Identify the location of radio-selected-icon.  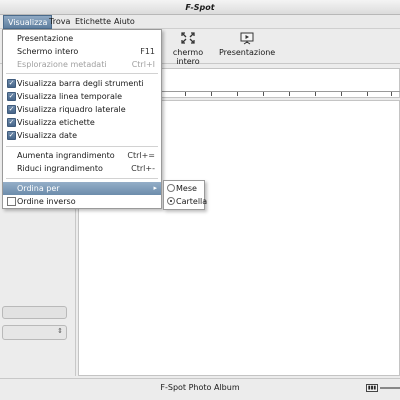
(171, 201).